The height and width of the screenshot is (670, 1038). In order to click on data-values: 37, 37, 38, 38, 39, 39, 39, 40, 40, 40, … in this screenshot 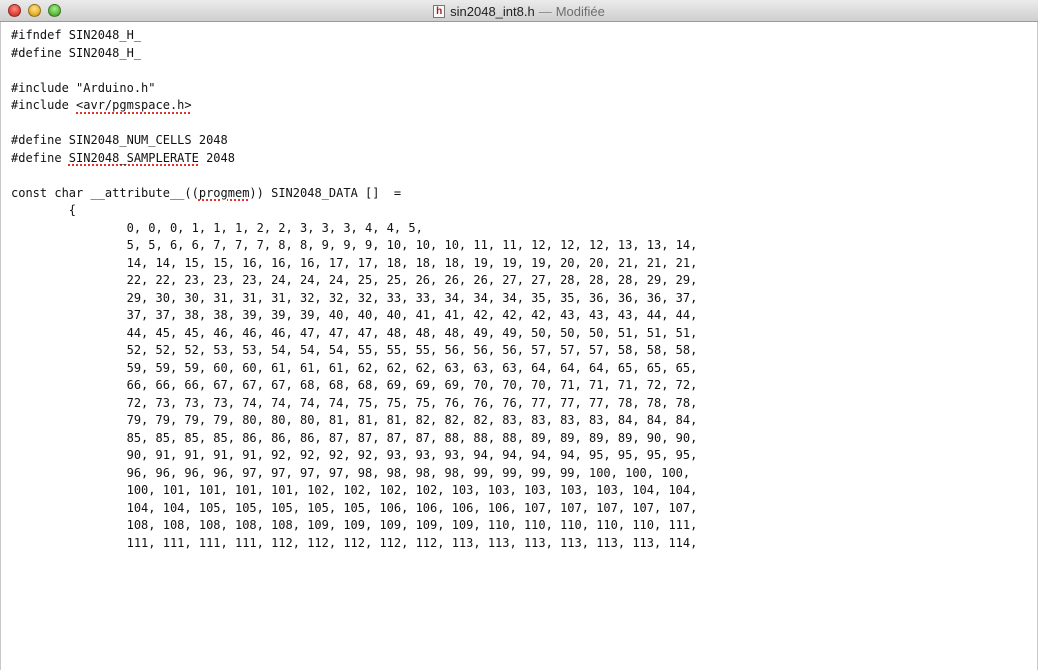, I will do `click(412, 315)`.